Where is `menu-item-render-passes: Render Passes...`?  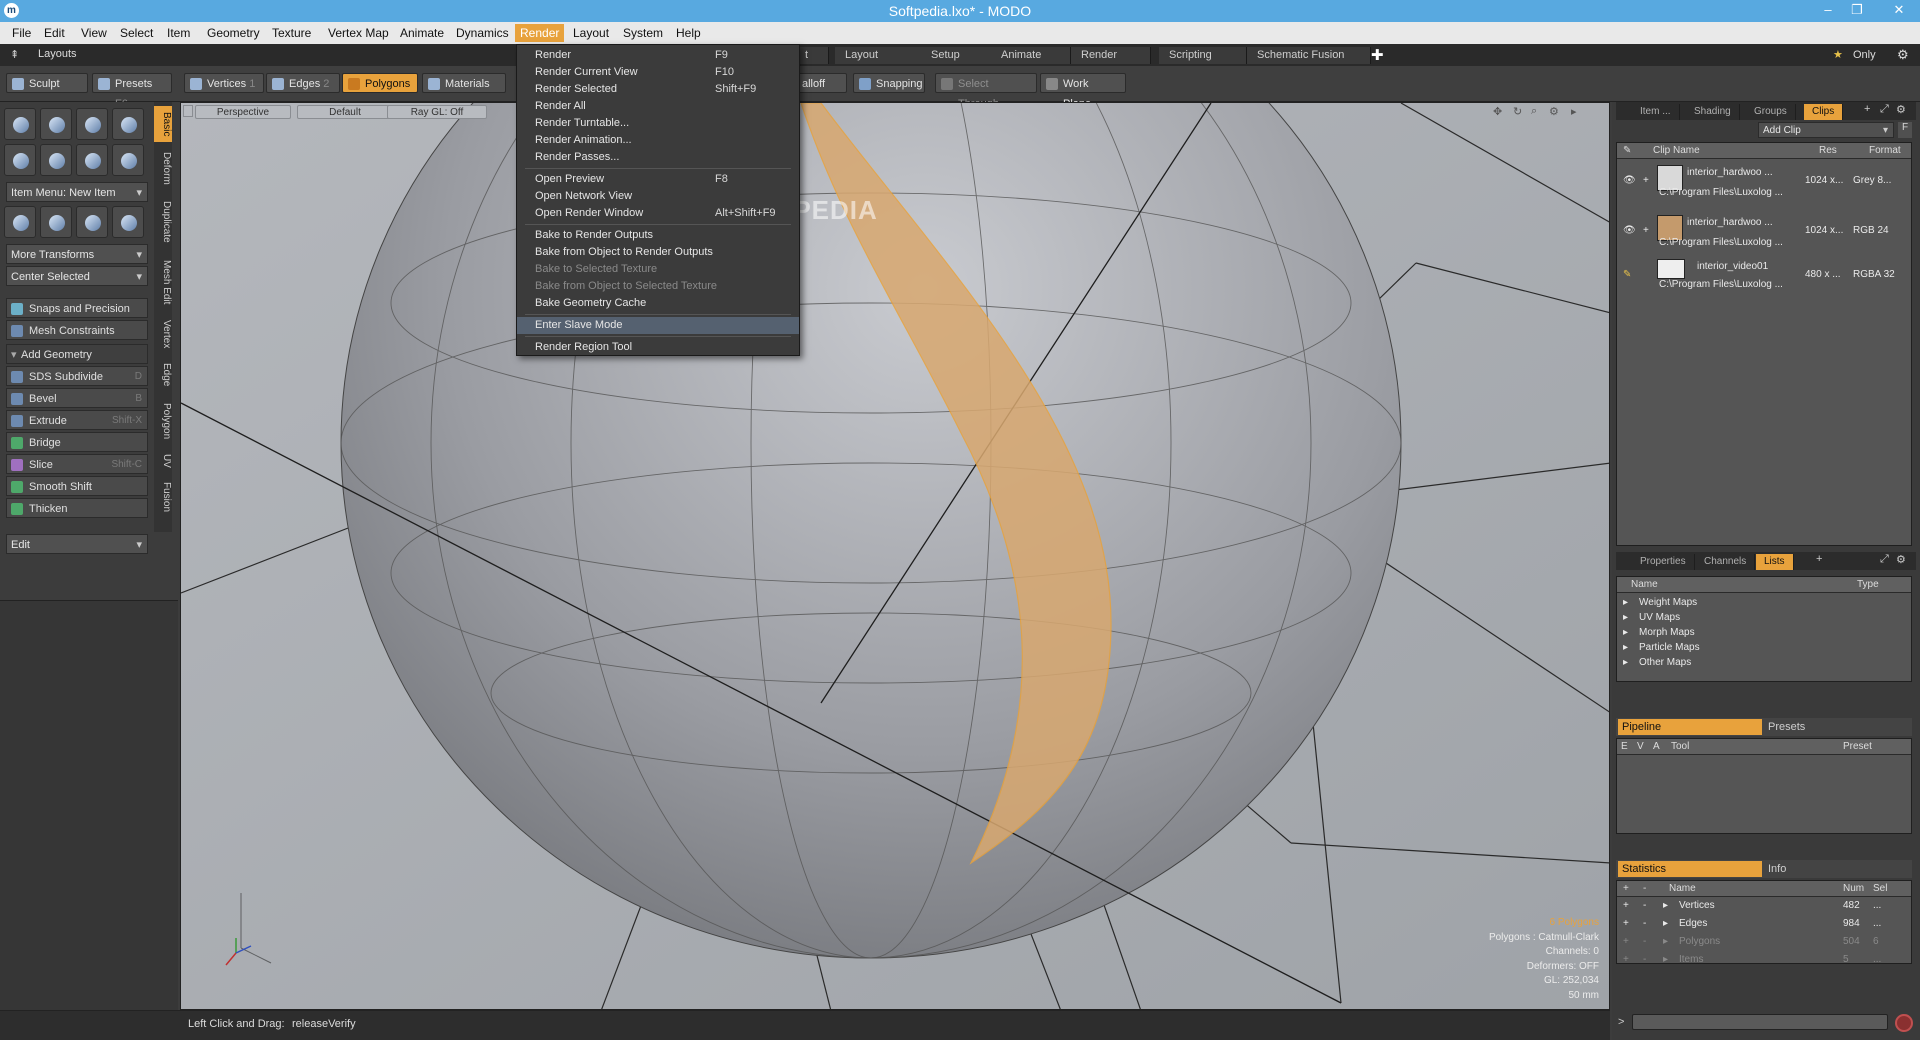
menu-item-render-passes: Render Passes... is located at coordinates (658, 157).